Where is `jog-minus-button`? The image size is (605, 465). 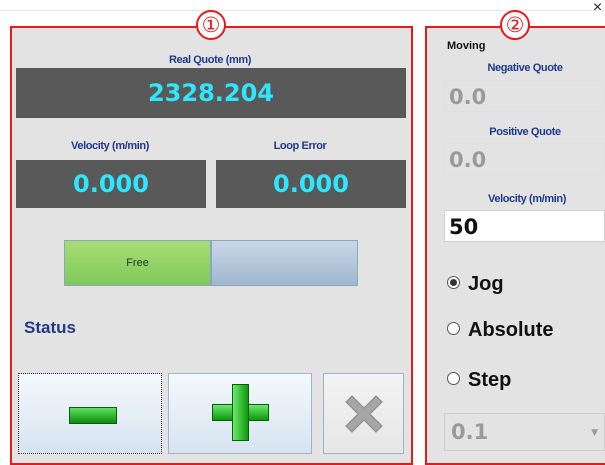
jog-minus-button is located at coordinates (90, 413).